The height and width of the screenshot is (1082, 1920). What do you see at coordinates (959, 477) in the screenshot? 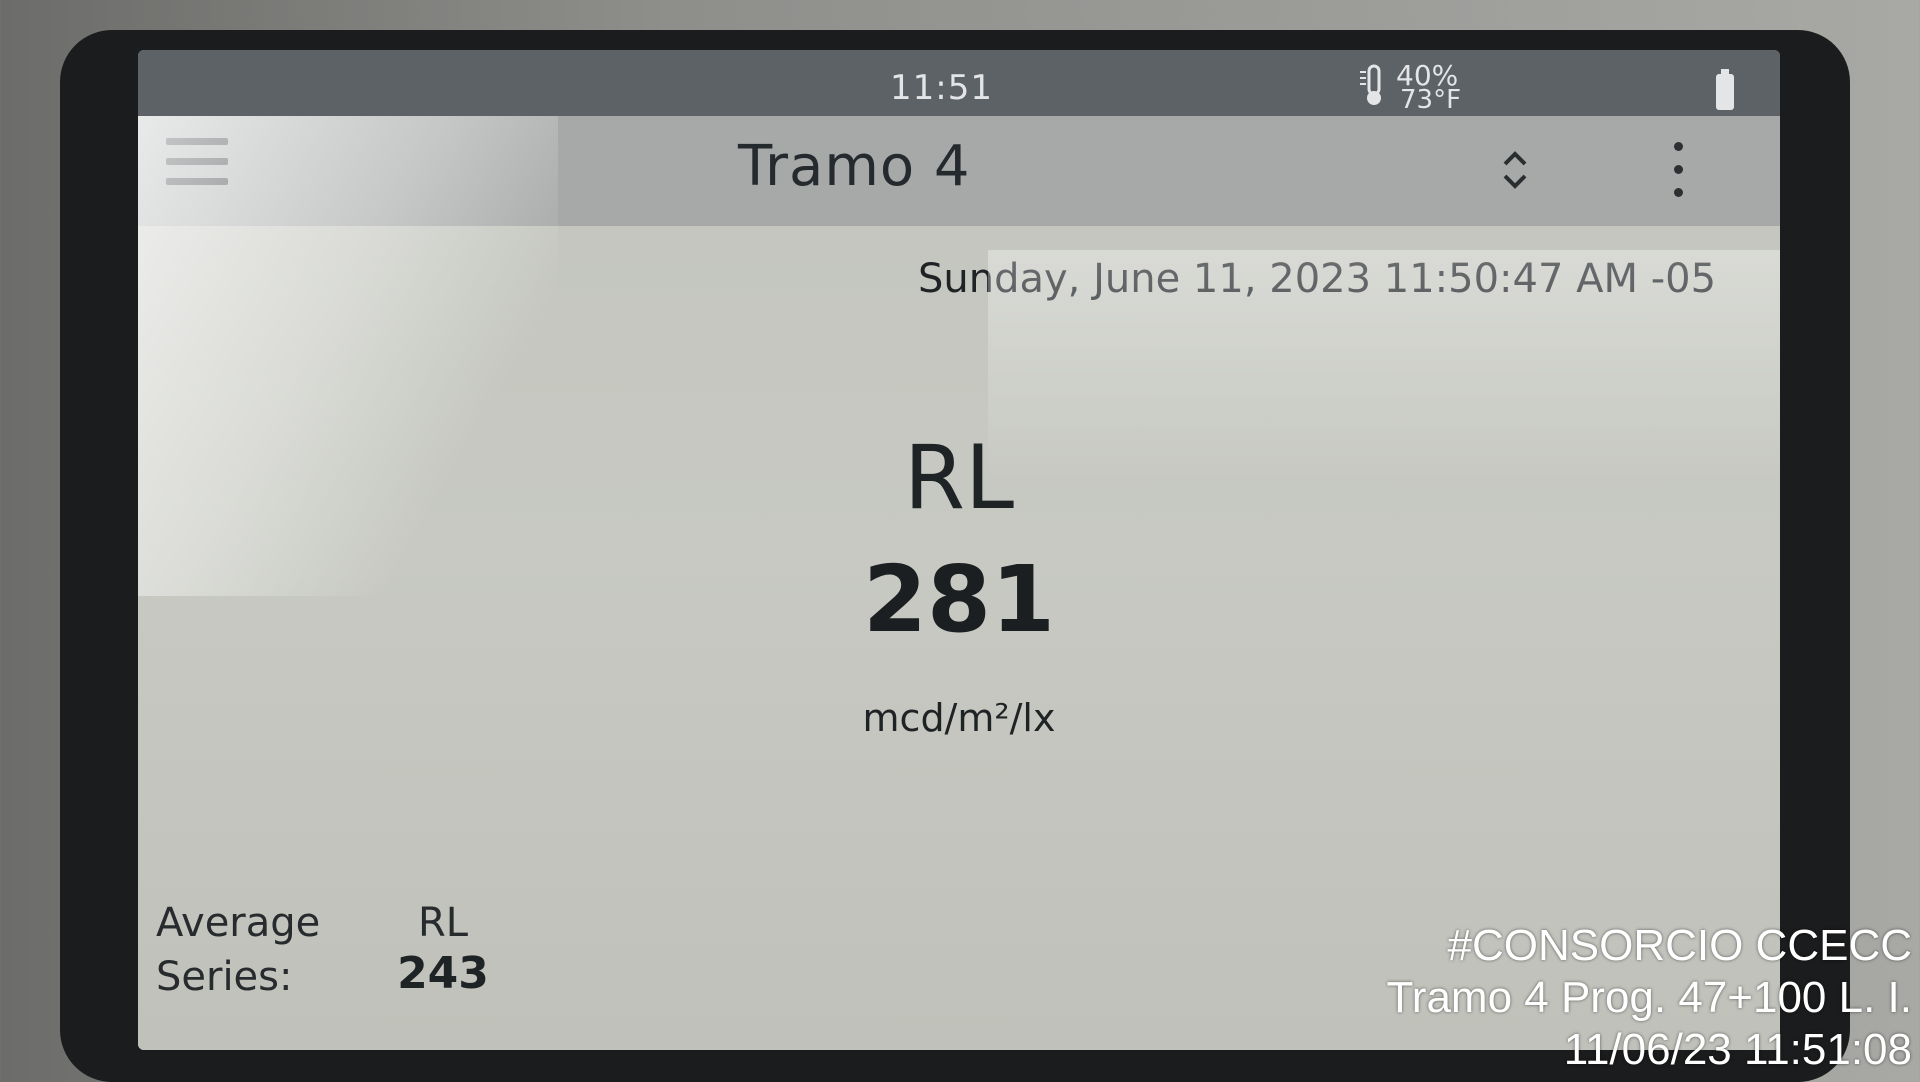
I see `metric-label: RL` at bounding box center [959, 477].